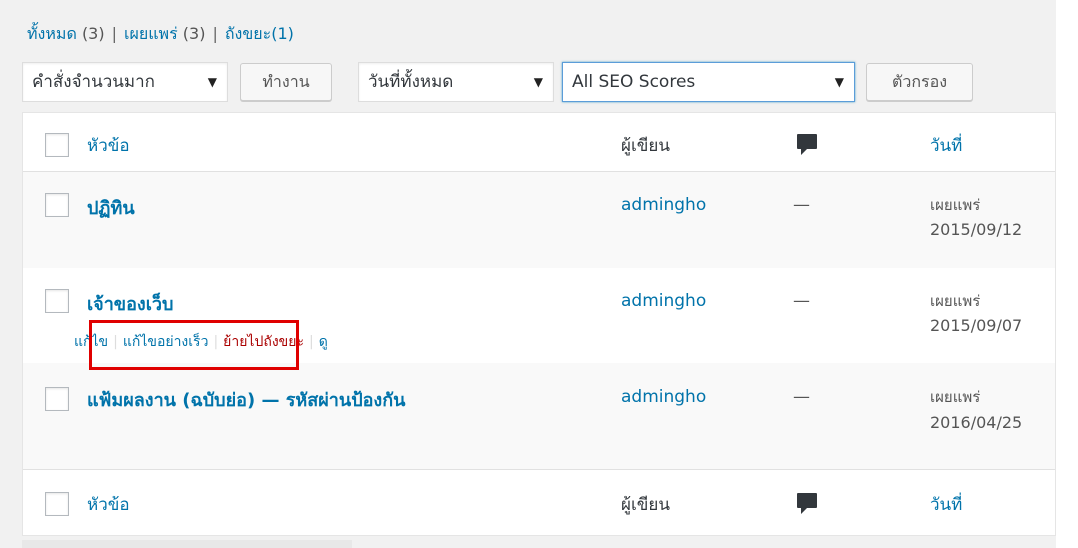 This screenshot has width=1078, height=548. Describe the element at coordinates (111, 207) in the screenshot. I see `post-title-link: ปฏิทิน` at that location.